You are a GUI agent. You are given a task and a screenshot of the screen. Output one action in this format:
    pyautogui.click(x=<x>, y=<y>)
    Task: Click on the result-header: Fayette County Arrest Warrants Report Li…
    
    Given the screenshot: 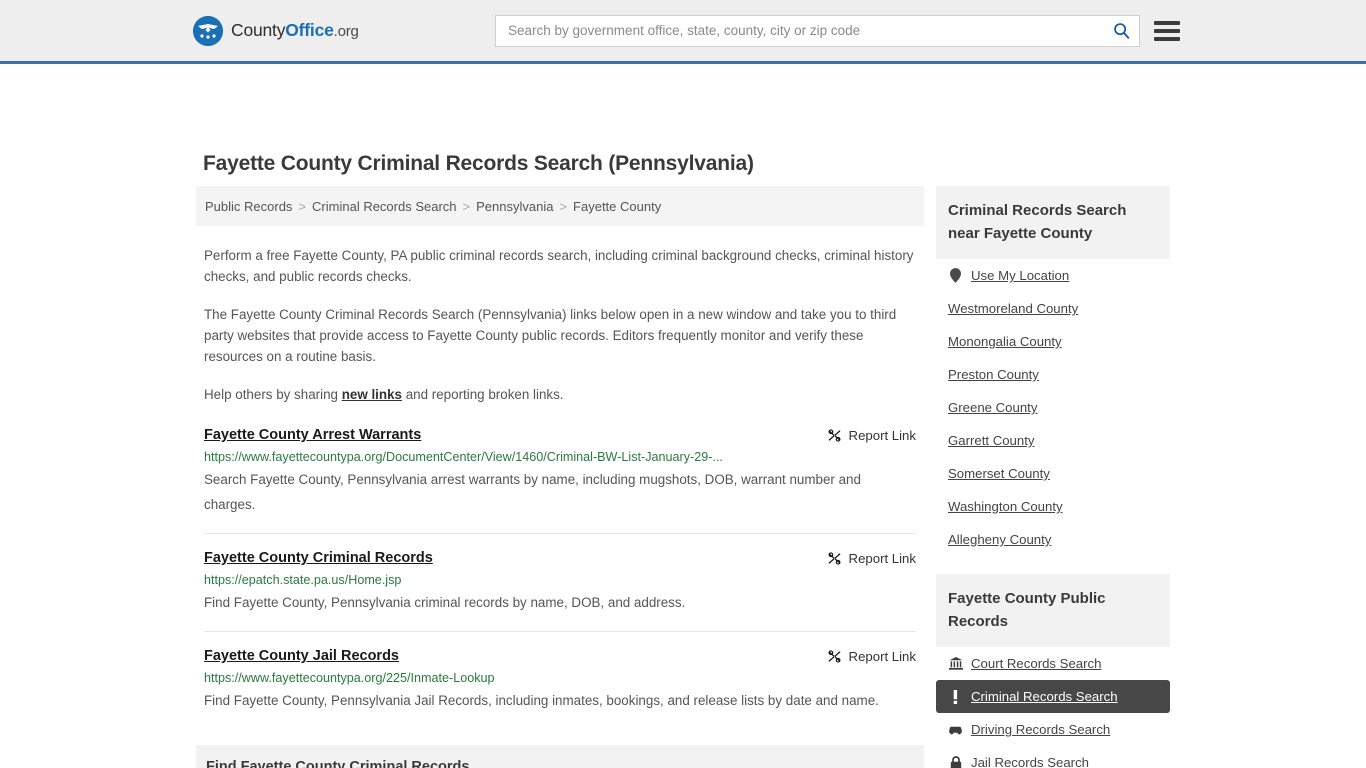 What is the action you would take?
    pyautogui.click(x=560, y=435)
    